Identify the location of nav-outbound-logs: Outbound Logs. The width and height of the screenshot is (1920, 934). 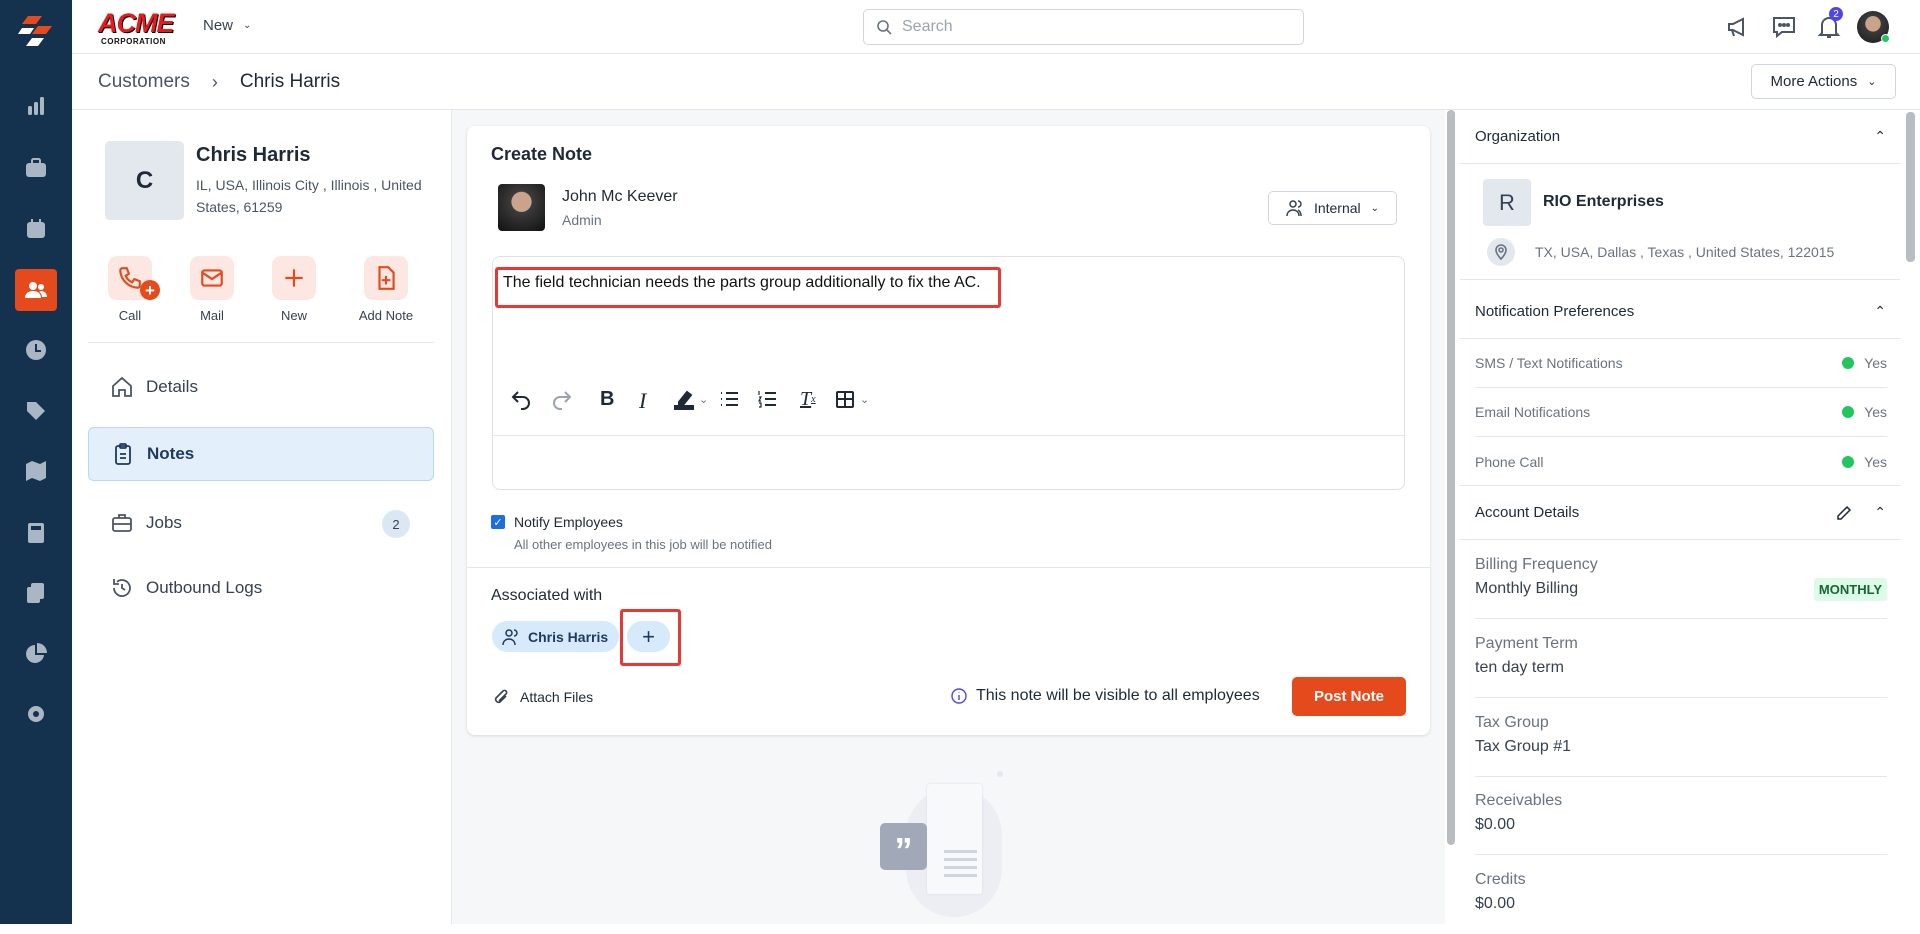
(261, 588).